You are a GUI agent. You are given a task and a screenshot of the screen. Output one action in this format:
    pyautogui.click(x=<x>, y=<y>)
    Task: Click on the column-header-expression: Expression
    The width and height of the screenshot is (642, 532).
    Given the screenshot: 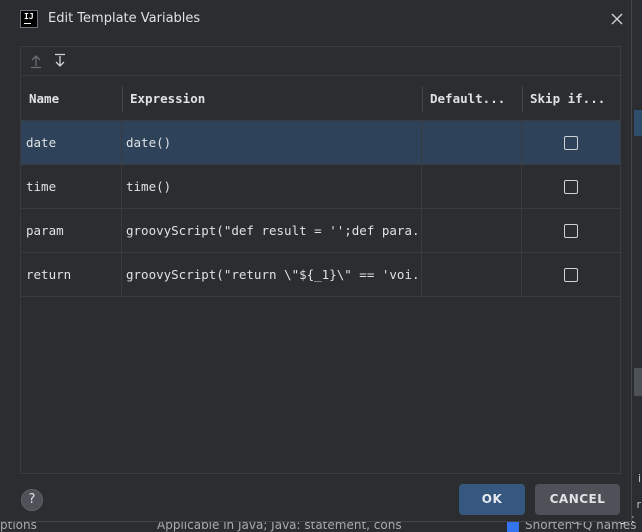 What is the action you would take?
    pyautogui.click(x=272, y=99)
    